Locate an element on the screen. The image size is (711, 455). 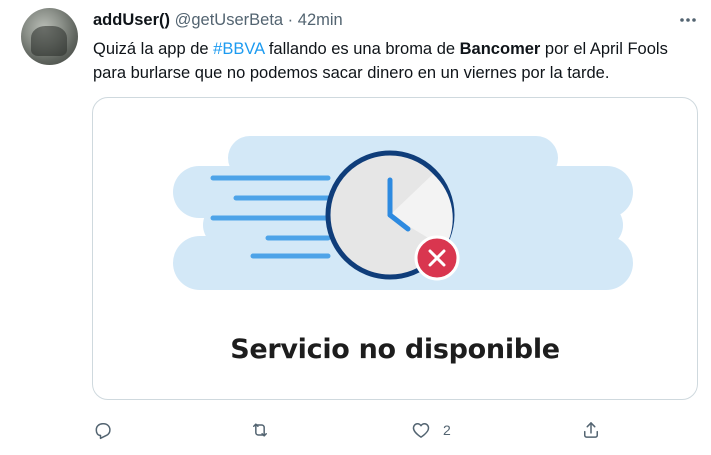
retweet-icon is located at coordinates (260, 430).